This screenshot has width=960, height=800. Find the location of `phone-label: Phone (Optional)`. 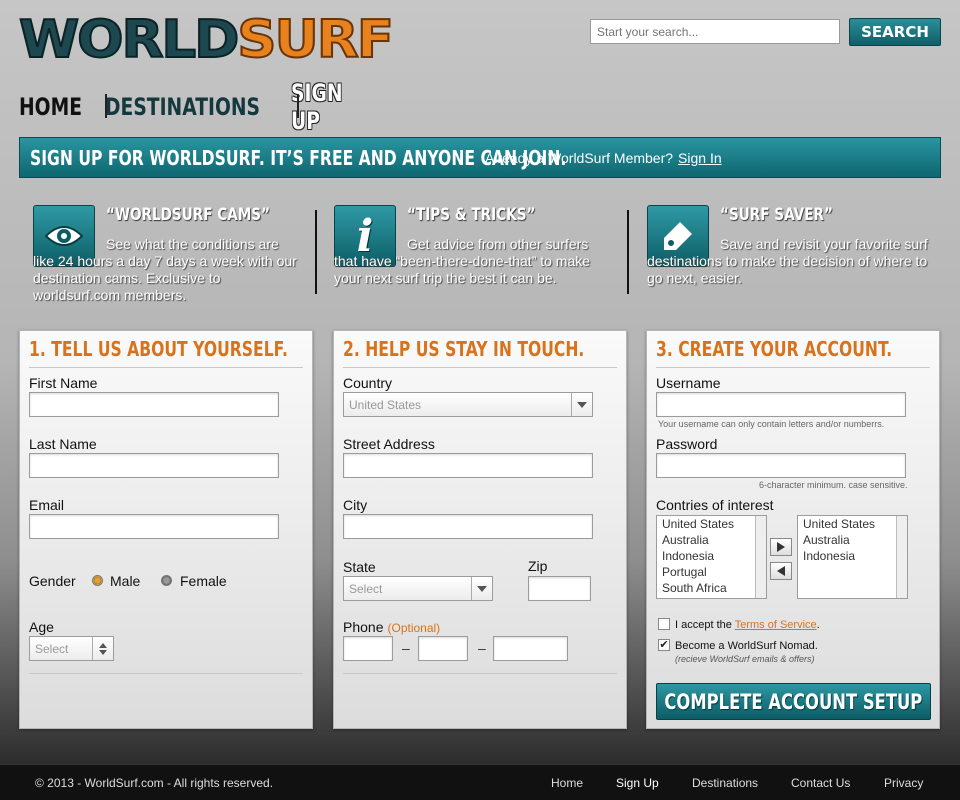

phone-label: Phone (Optional) is located at coordinates (391, 627).